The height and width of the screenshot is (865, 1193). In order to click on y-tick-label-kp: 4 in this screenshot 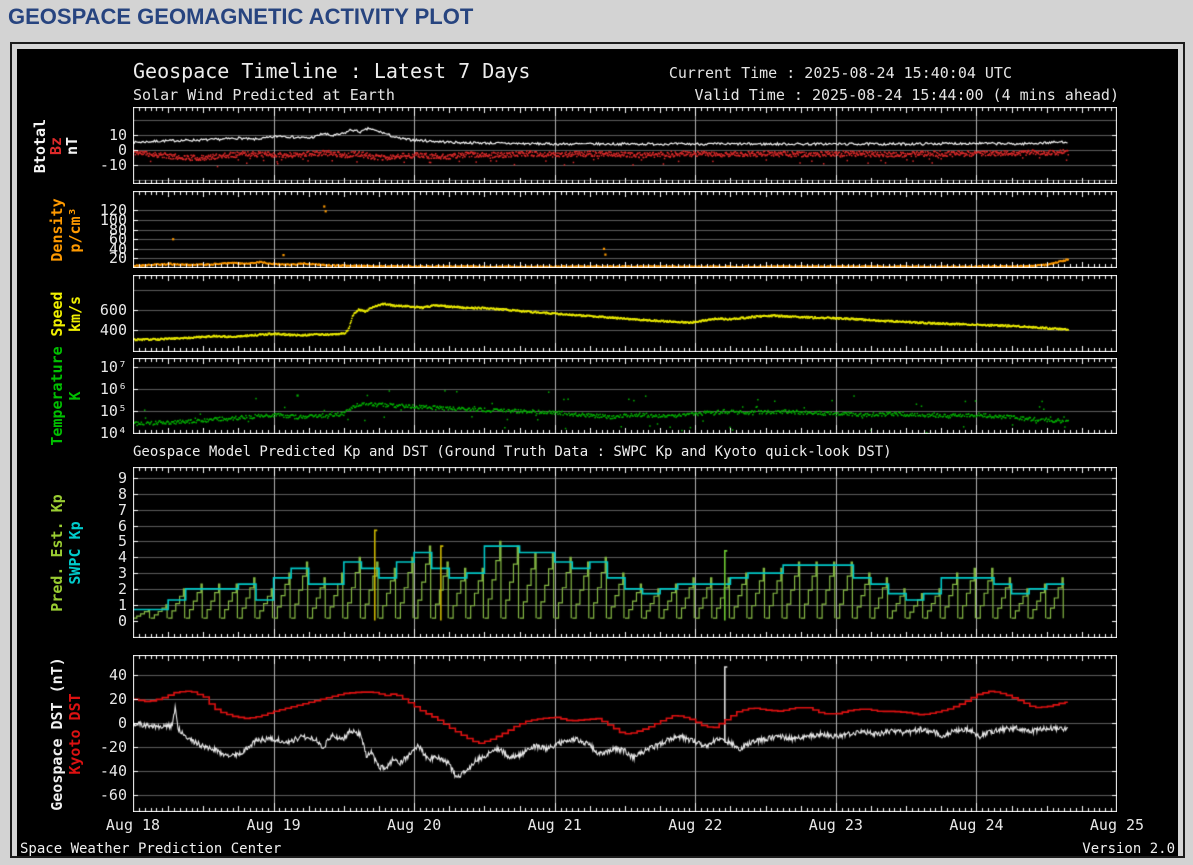, I will do `click(122, 557)`.